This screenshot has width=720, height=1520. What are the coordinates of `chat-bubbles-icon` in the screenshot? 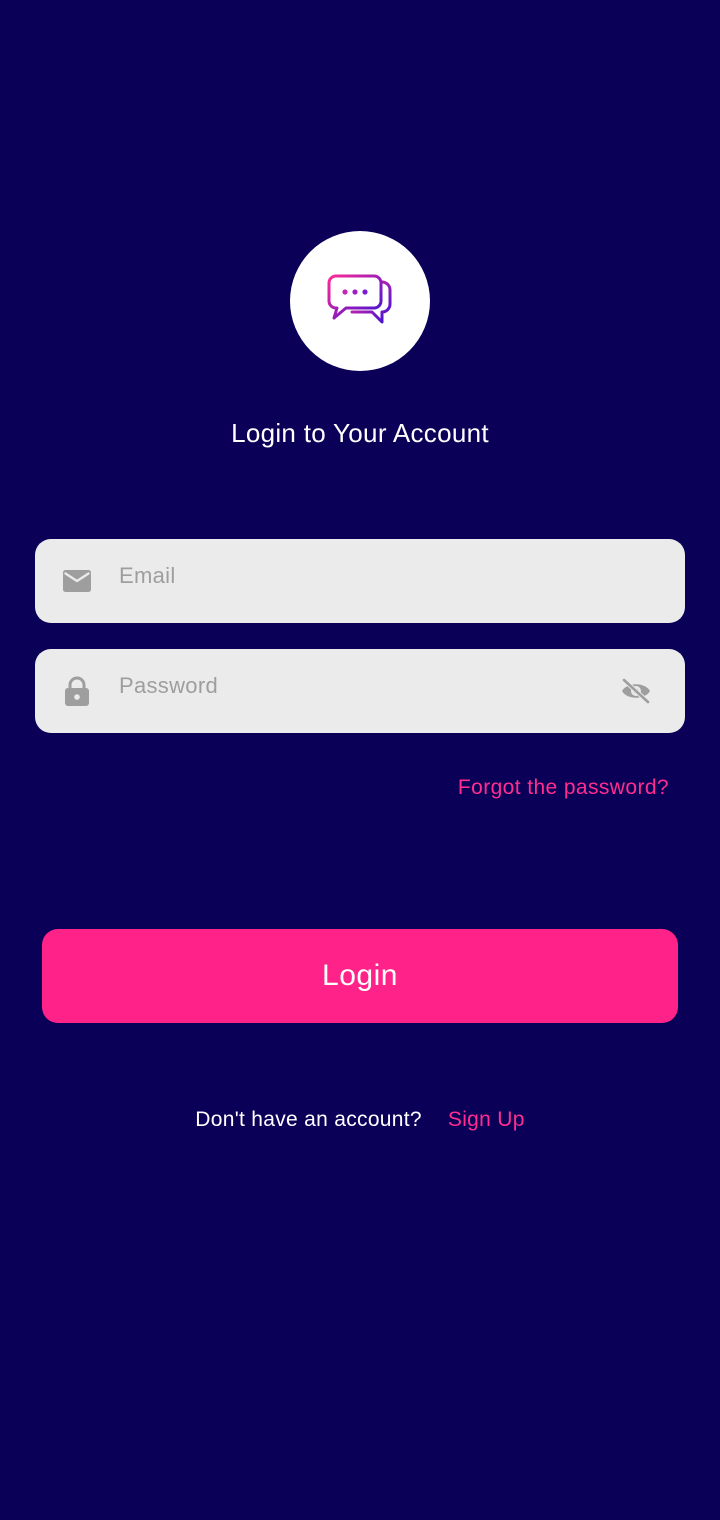 It's located at (359, 299).